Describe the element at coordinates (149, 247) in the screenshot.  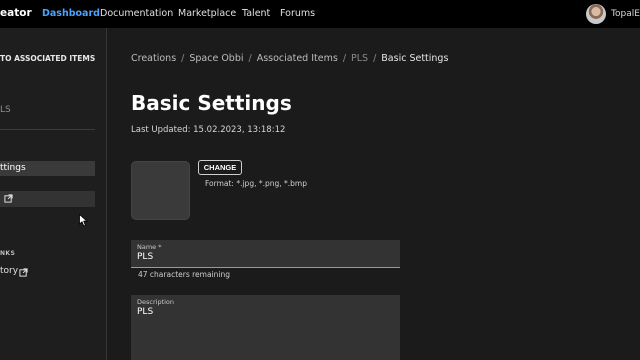
I see `name-field-label: Name *` at that location.